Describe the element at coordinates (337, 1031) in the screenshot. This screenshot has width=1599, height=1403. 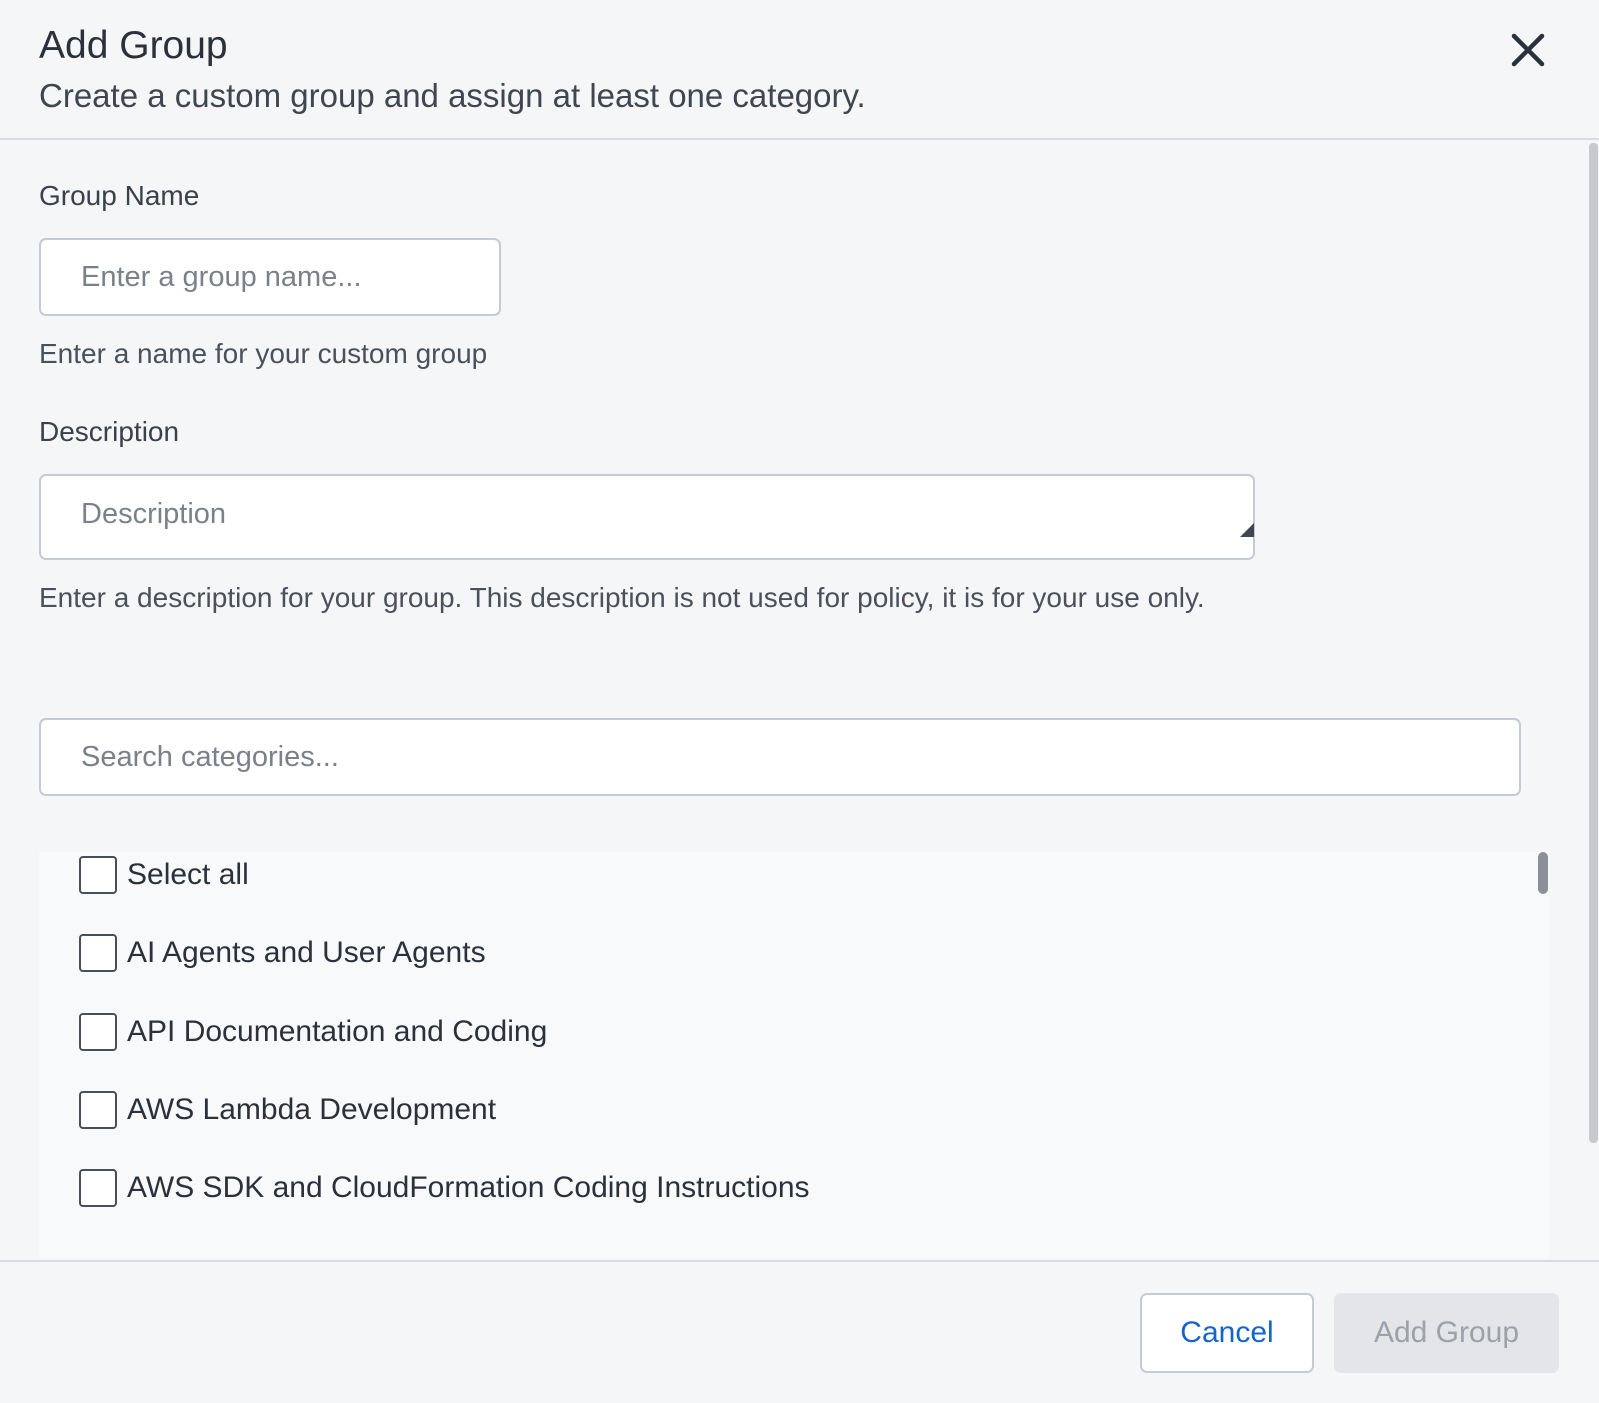
I see `category-label: API Documentation and Coding` at that location.